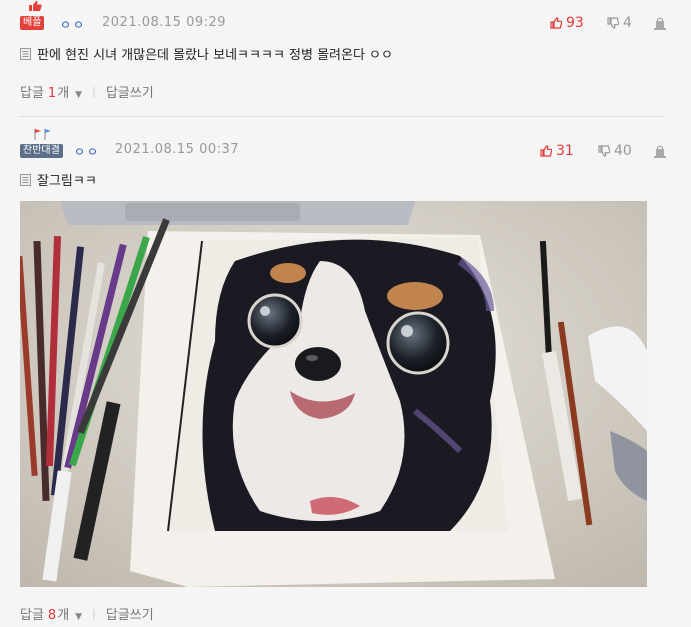 The height and width of the screenshot is (627, 691). What do you see at coordinates (87, 91) in the screenshot?
I see `reply-controls: 답글 1개 ▼ | 답글쓰기` at bounding box center [87, 91].